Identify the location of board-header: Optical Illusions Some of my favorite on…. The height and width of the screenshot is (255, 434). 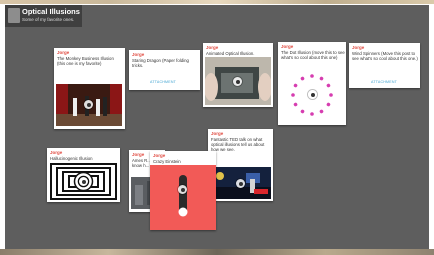
(43, 16).